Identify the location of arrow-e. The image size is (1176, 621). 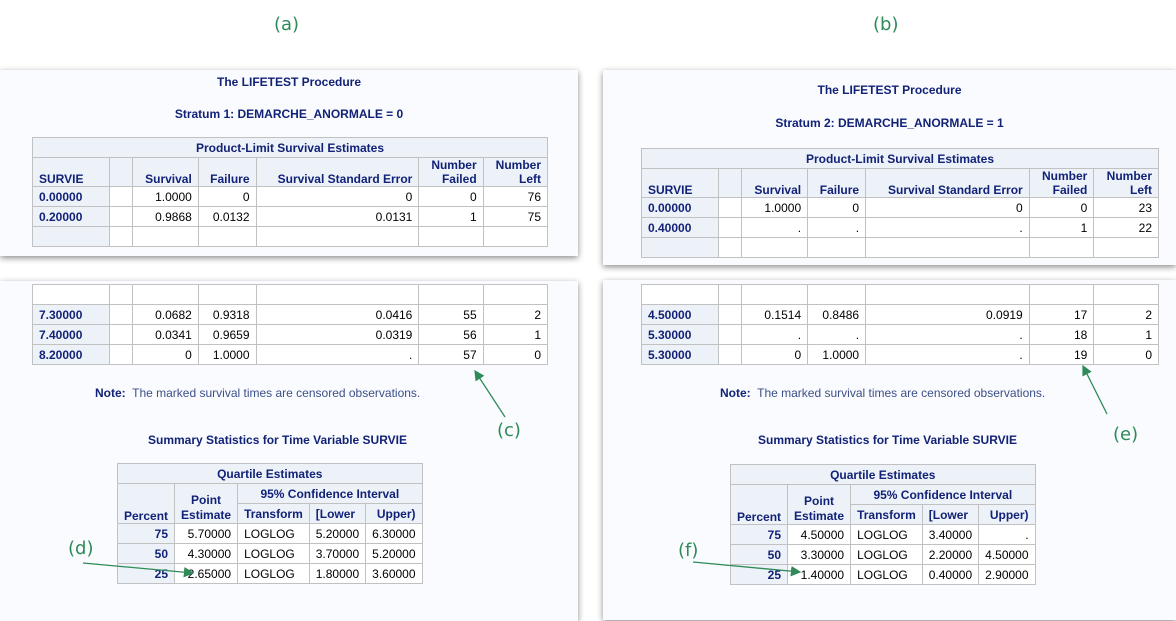
(1095, 389).